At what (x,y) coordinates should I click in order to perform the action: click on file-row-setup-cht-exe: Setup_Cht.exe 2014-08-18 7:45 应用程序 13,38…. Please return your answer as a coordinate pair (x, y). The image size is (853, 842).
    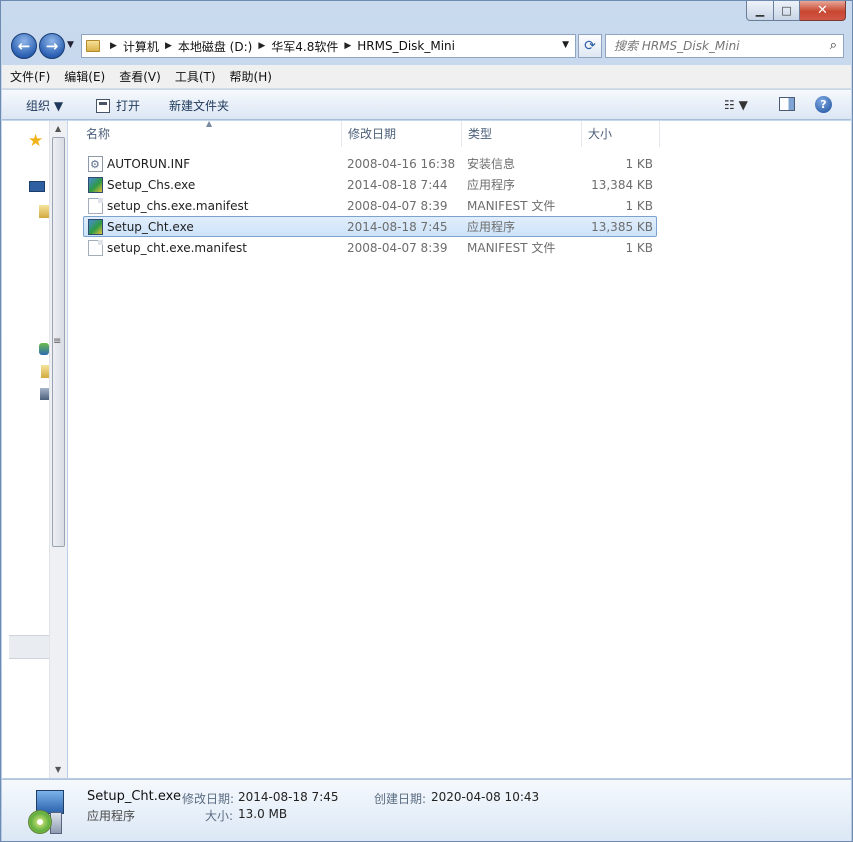
    Looking at the image, I should click on (370, 226).